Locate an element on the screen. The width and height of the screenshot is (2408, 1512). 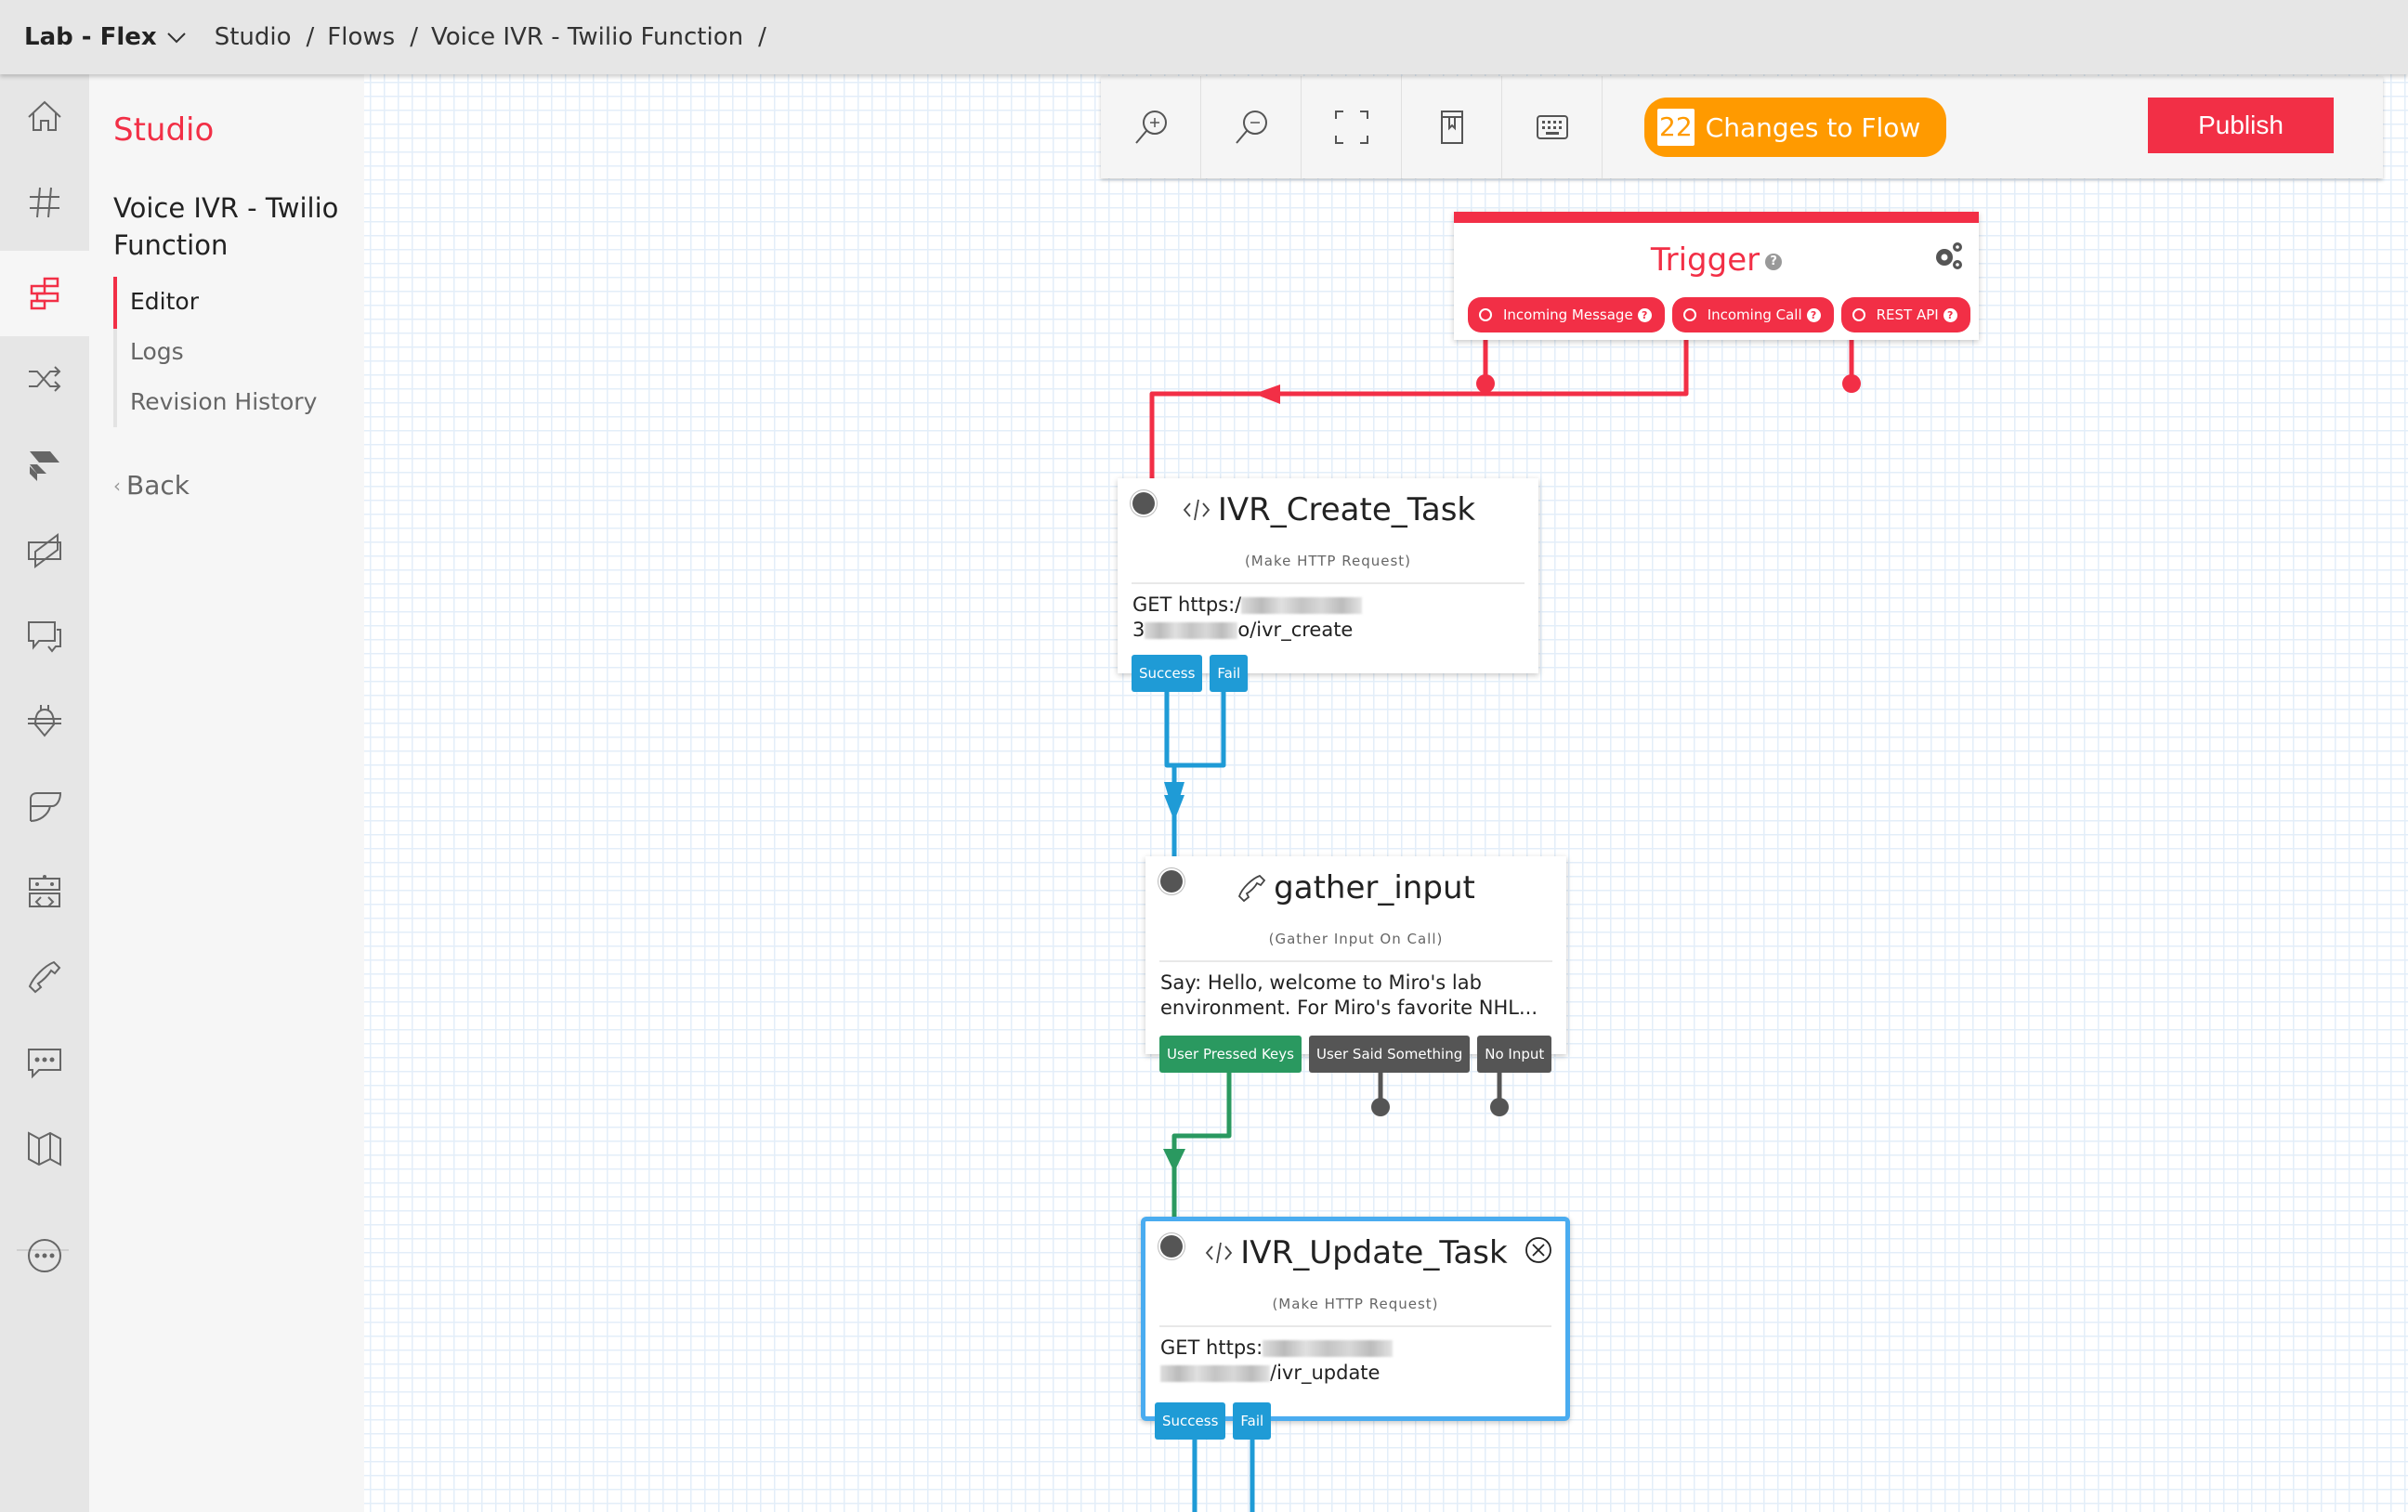
chat-icon is located at coordinates (44, 637).